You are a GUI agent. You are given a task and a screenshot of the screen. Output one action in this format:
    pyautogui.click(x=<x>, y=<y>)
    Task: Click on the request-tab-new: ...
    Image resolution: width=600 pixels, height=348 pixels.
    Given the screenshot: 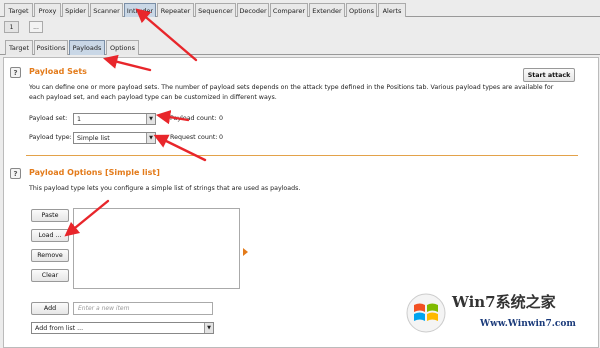 What is the action you would take?
    pyautogui.click(x=36, y=27)
    